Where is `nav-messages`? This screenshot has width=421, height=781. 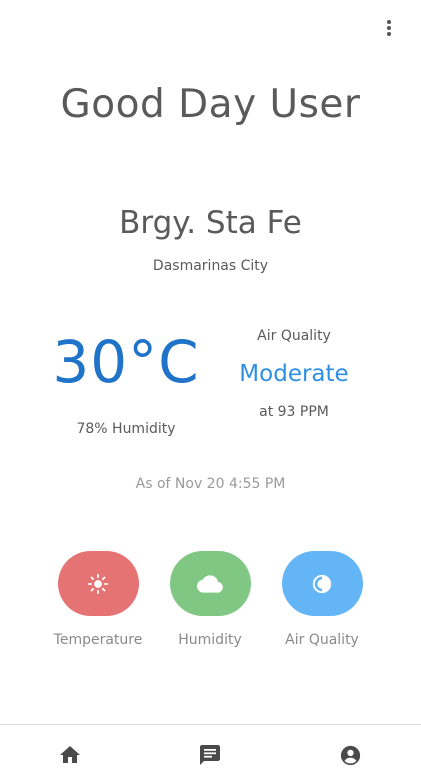
nav-messages is located at coordinates (210, 753).